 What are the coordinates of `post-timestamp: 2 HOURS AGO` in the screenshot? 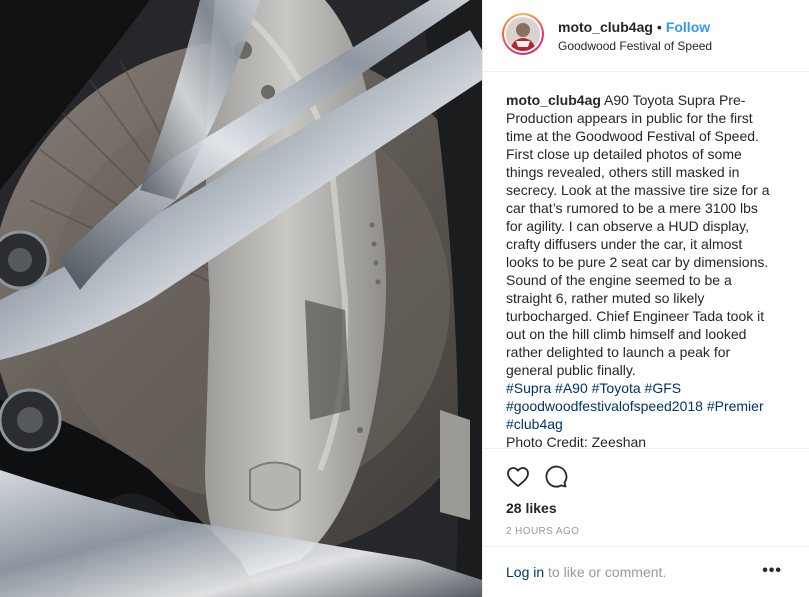 It's located at (542, 531).